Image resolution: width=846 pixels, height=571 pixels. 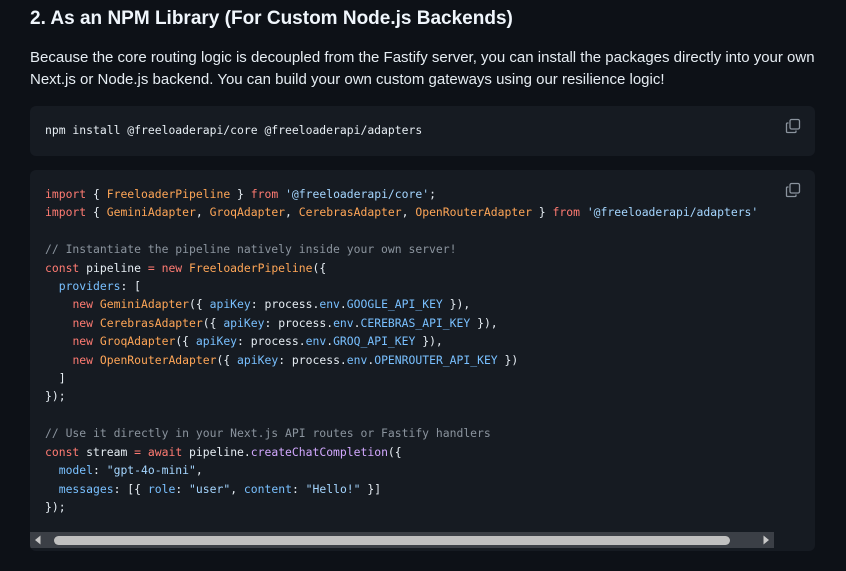 What do you see at coordinates (55, 378) in the screenshot?
I see `code-line: ]` at bounding box center [55, 378].